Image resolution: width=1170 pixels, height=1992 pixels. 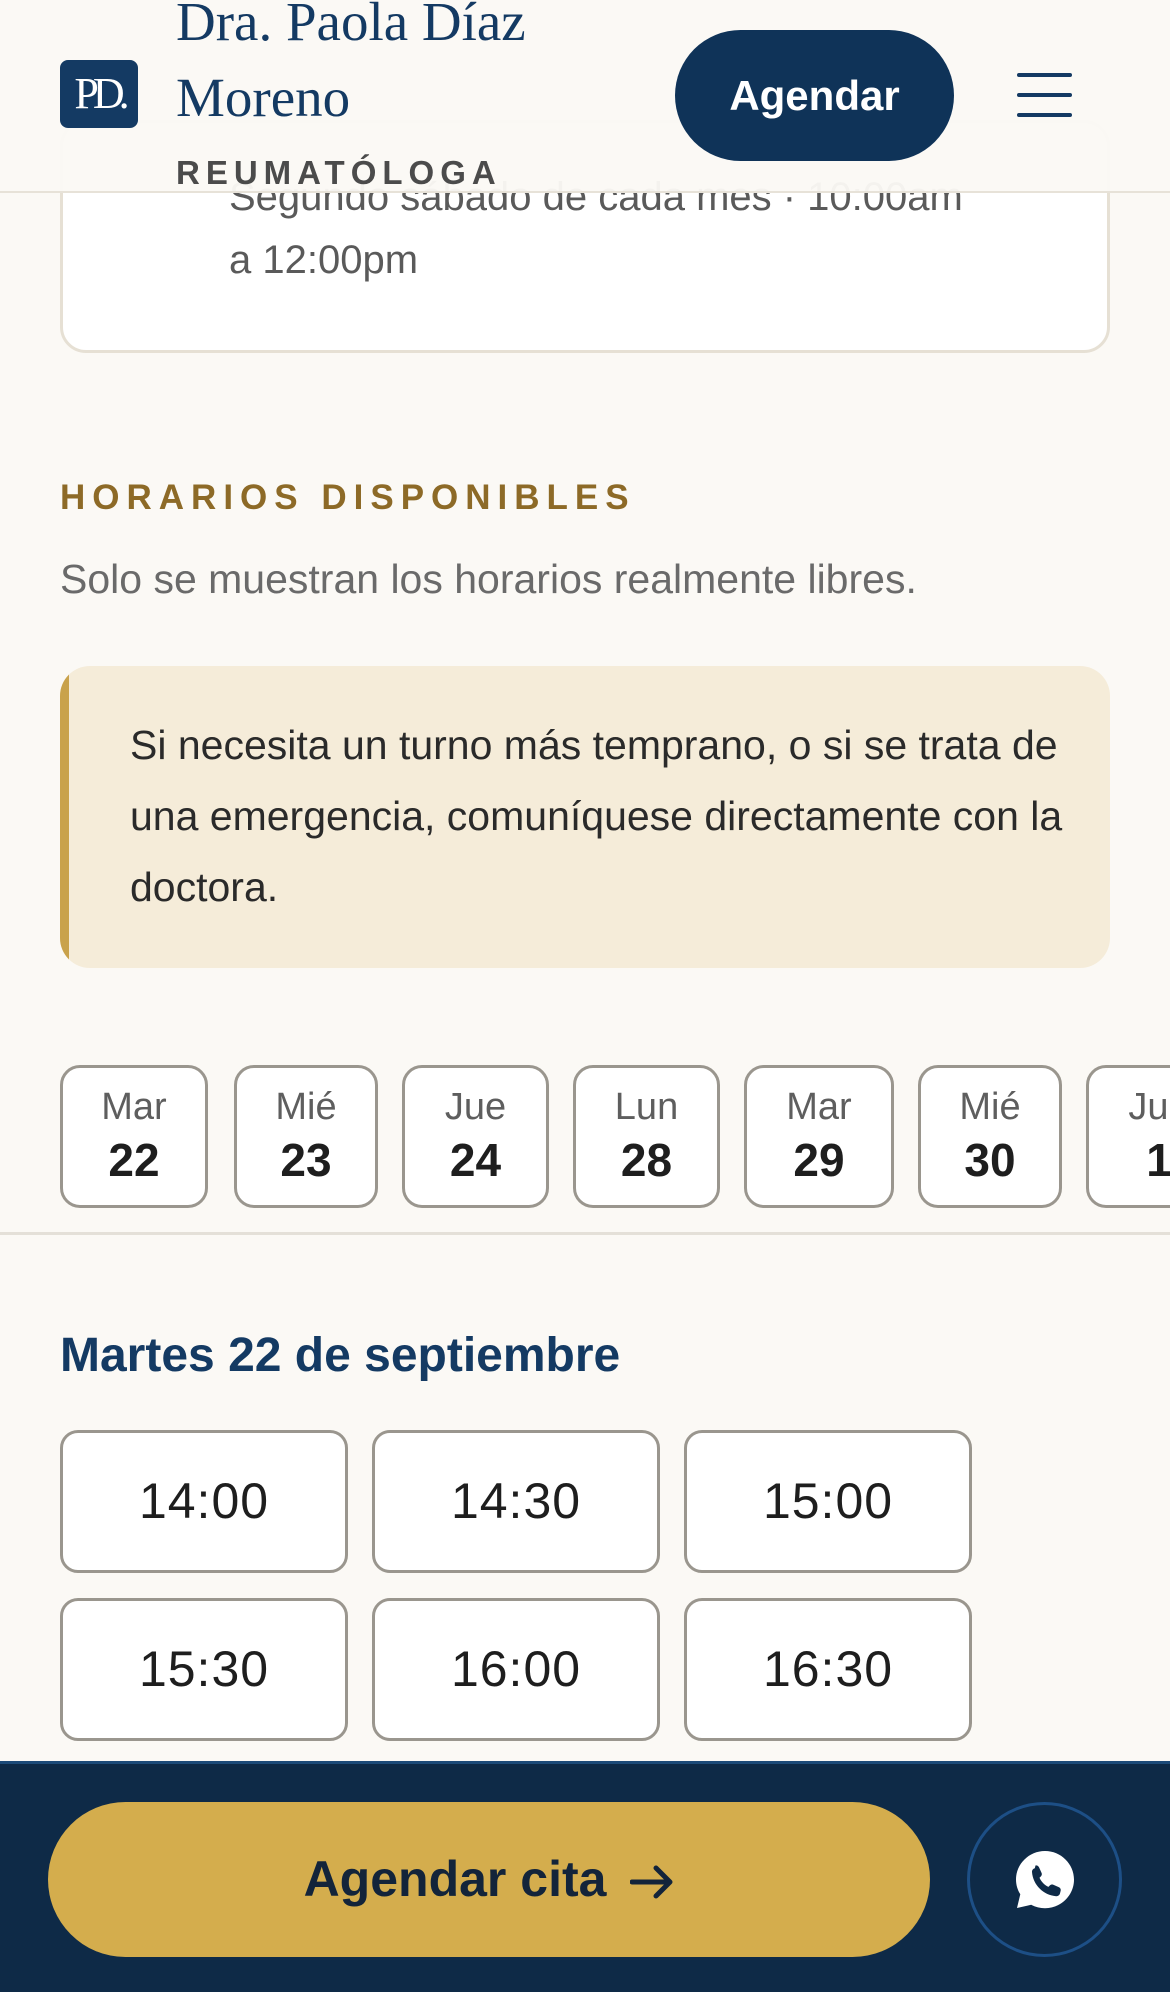 What do you see at coordinates (204, 1669) in the screenshot?
I see `time-slot-button: 15:30` at bounding box center [204, 1669].